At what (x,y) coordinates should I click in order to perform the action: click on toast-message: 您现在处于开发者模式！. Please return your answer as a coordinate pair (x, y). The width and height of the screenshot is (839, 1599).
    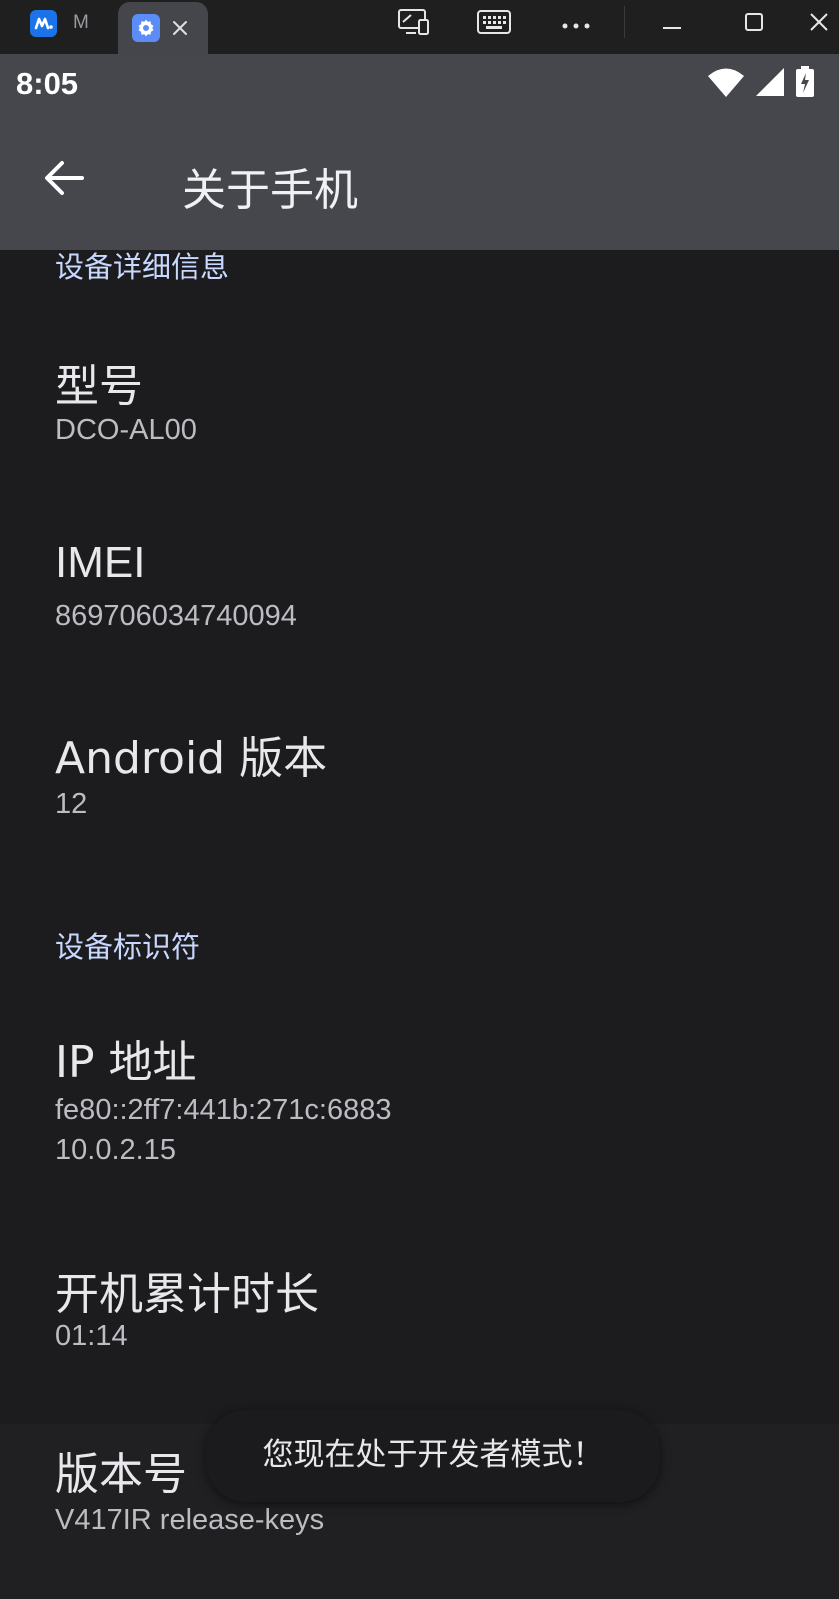
    Looking at the image, I should click on (433, 1454).